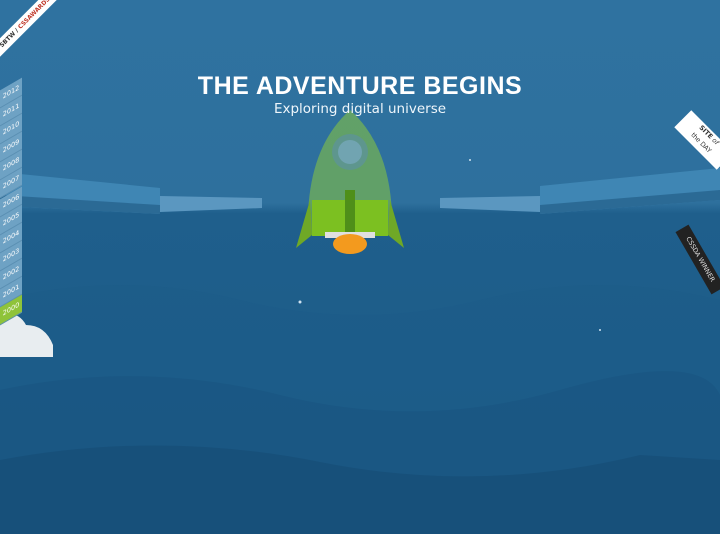 This screenshot has width=720, height=534. Describe the element at coordinates (360, 109) in the screenshot. I see `page-subtitle: Exploring digital universe` at that location.